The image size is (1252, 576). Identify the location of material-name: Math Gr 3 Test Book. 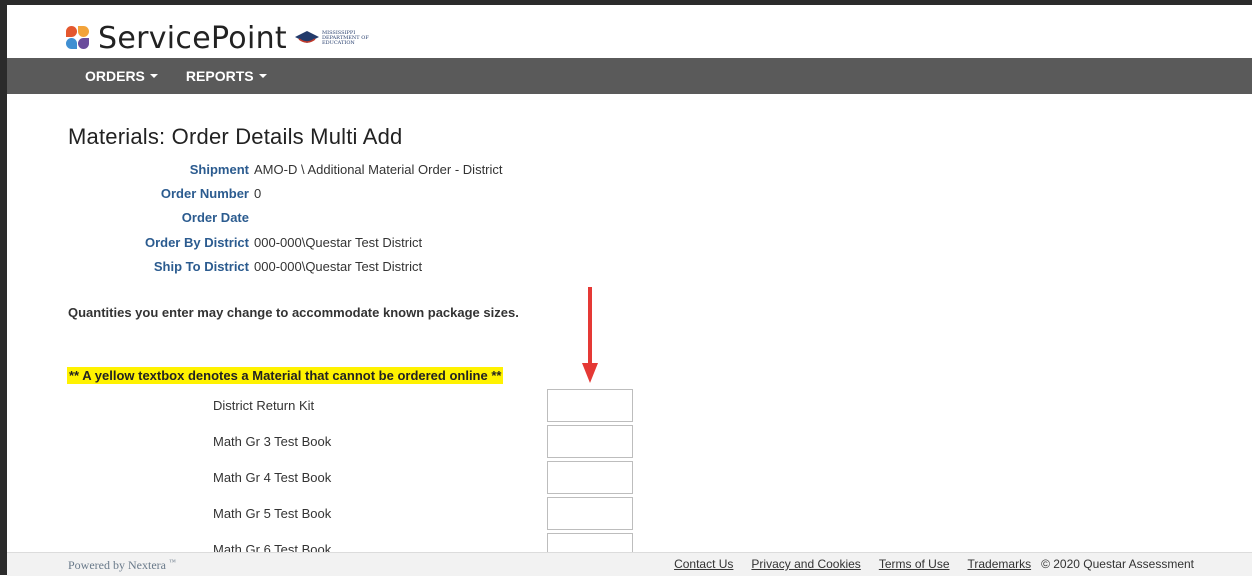
(272, 441).